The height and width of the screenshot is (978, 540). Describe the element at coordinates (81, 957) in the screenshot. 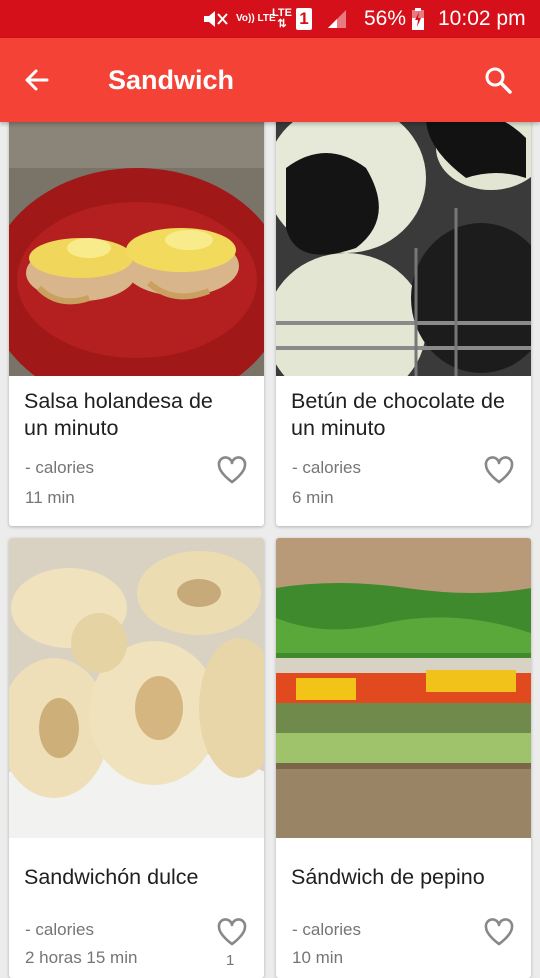

I see `recipe-time: 2 horas 15 min` at that location.